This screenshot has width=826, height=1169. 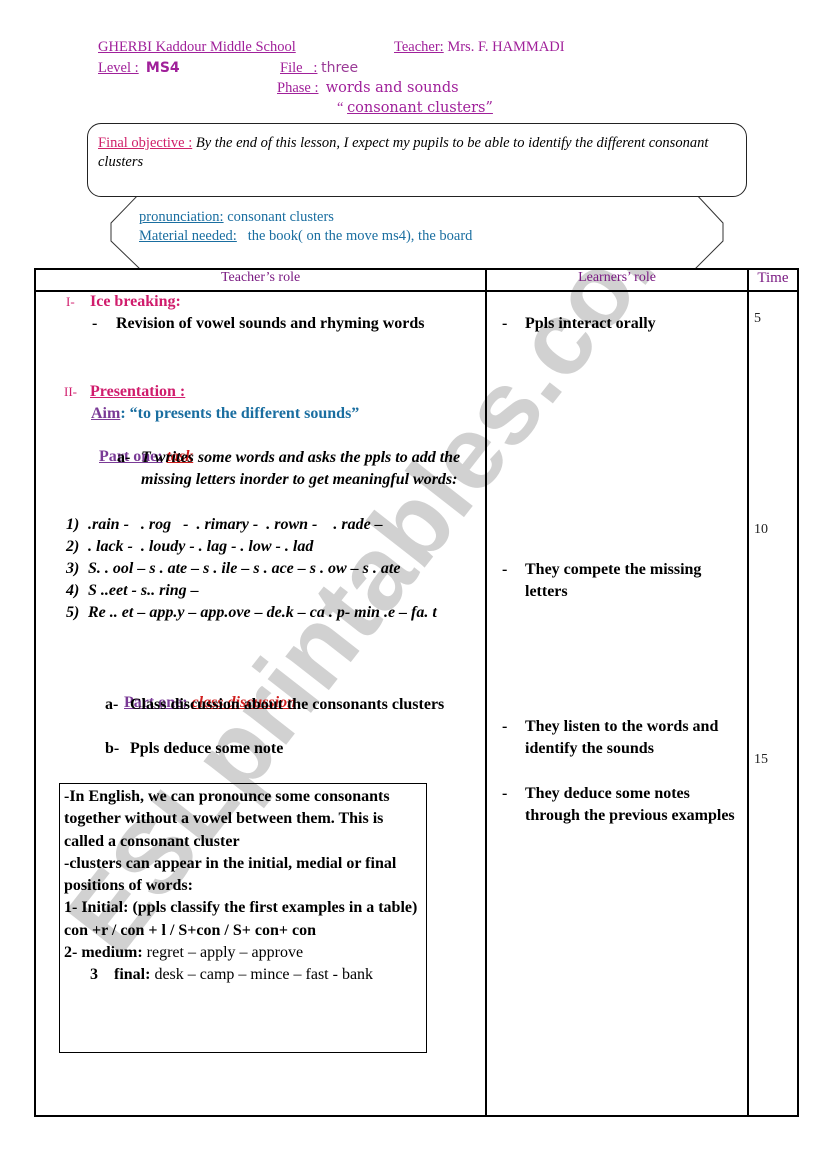 What do you see at coordinates (617, 280) in the screenshot?
I see `header-learners-role: Learners’ role` at bounding box center [617, 280].